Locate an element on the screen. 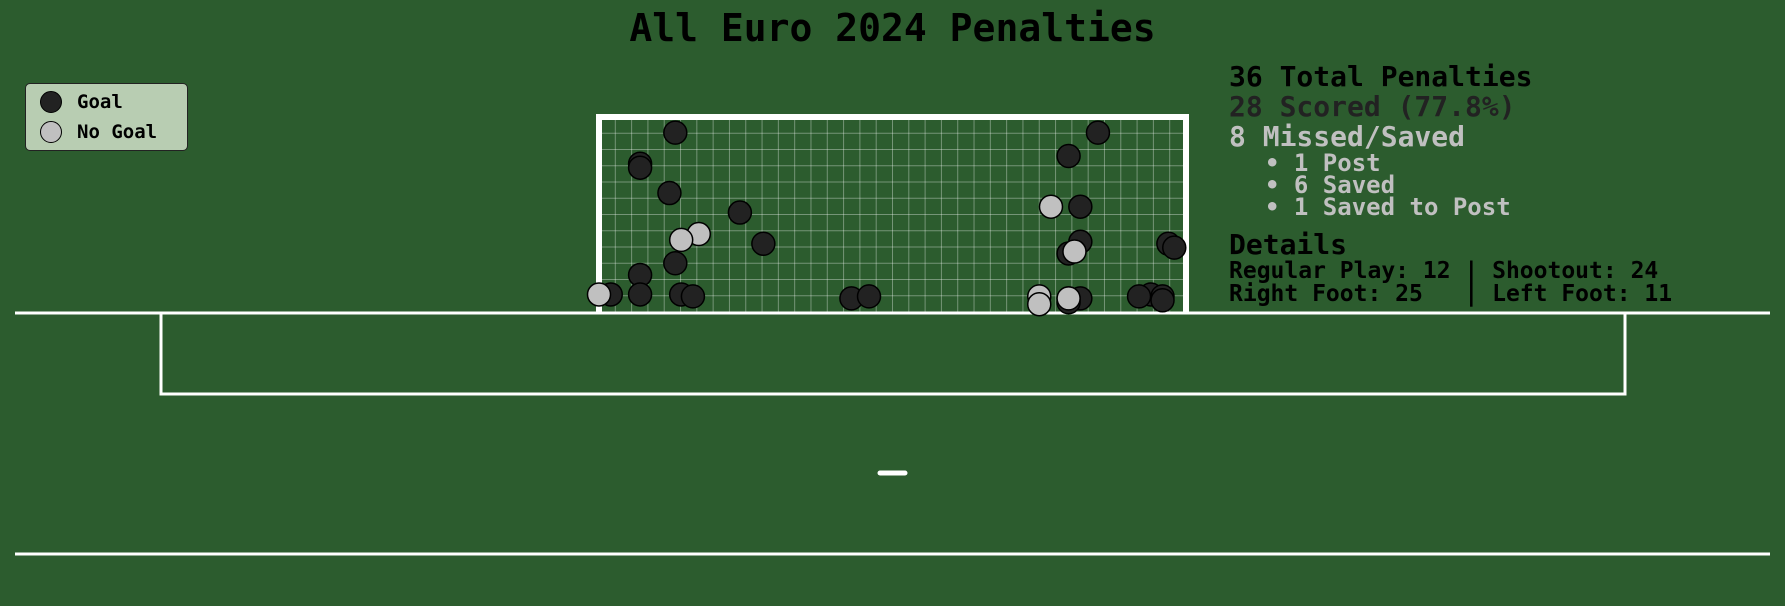 This screenshot has height=606, width=1785. legend-item-no-goal: No Goal is located at coordinates (98, 132).